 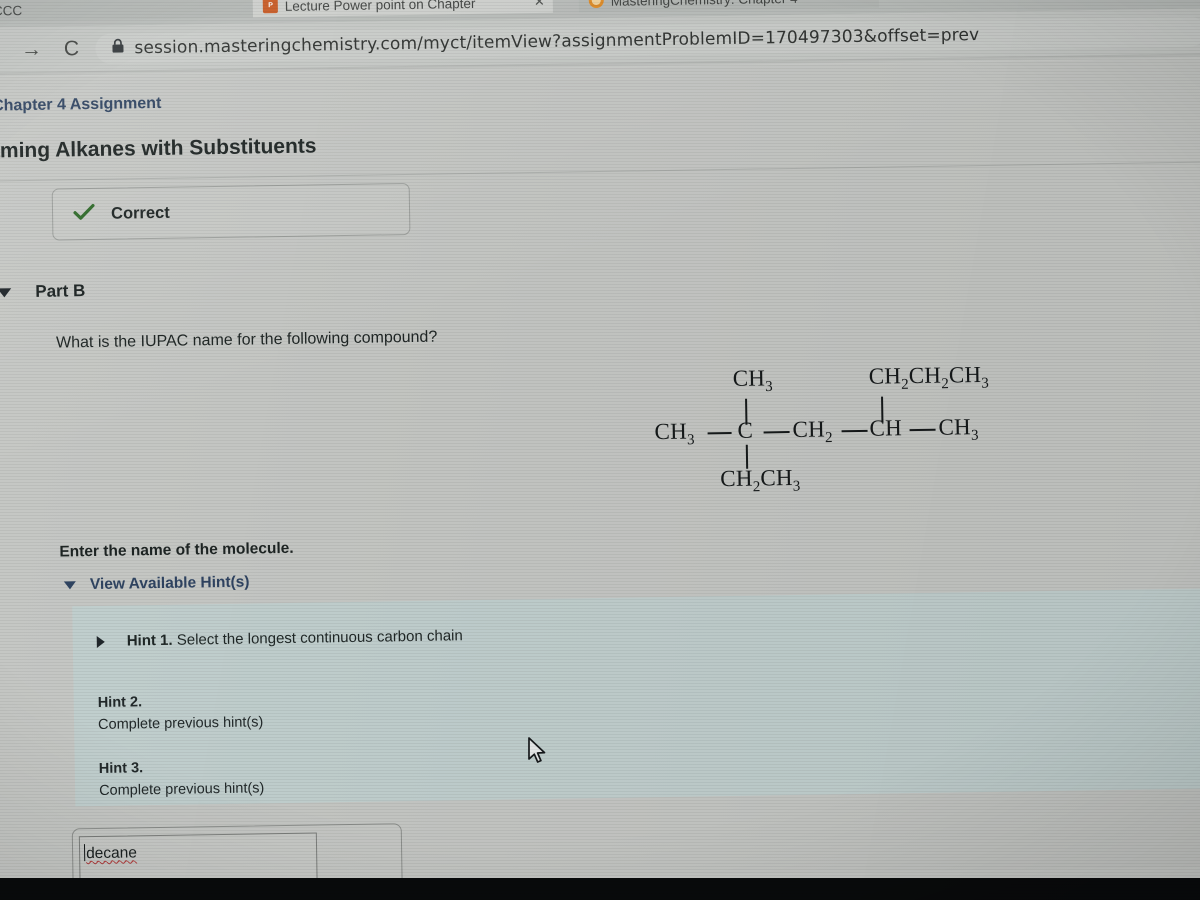 What do you see at coordinates (886, 428) in the screenshot?
I see `molecule-label-chain-4: CH` at bounding box center [886, 428].